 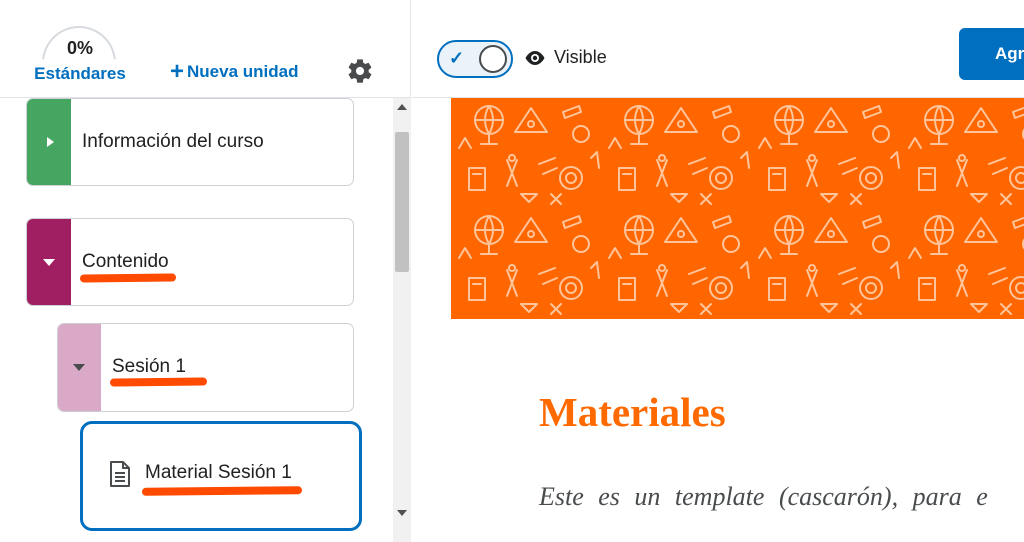 I want to click on tree-item-course-info: Información del curso, so click(x=190, y=142).